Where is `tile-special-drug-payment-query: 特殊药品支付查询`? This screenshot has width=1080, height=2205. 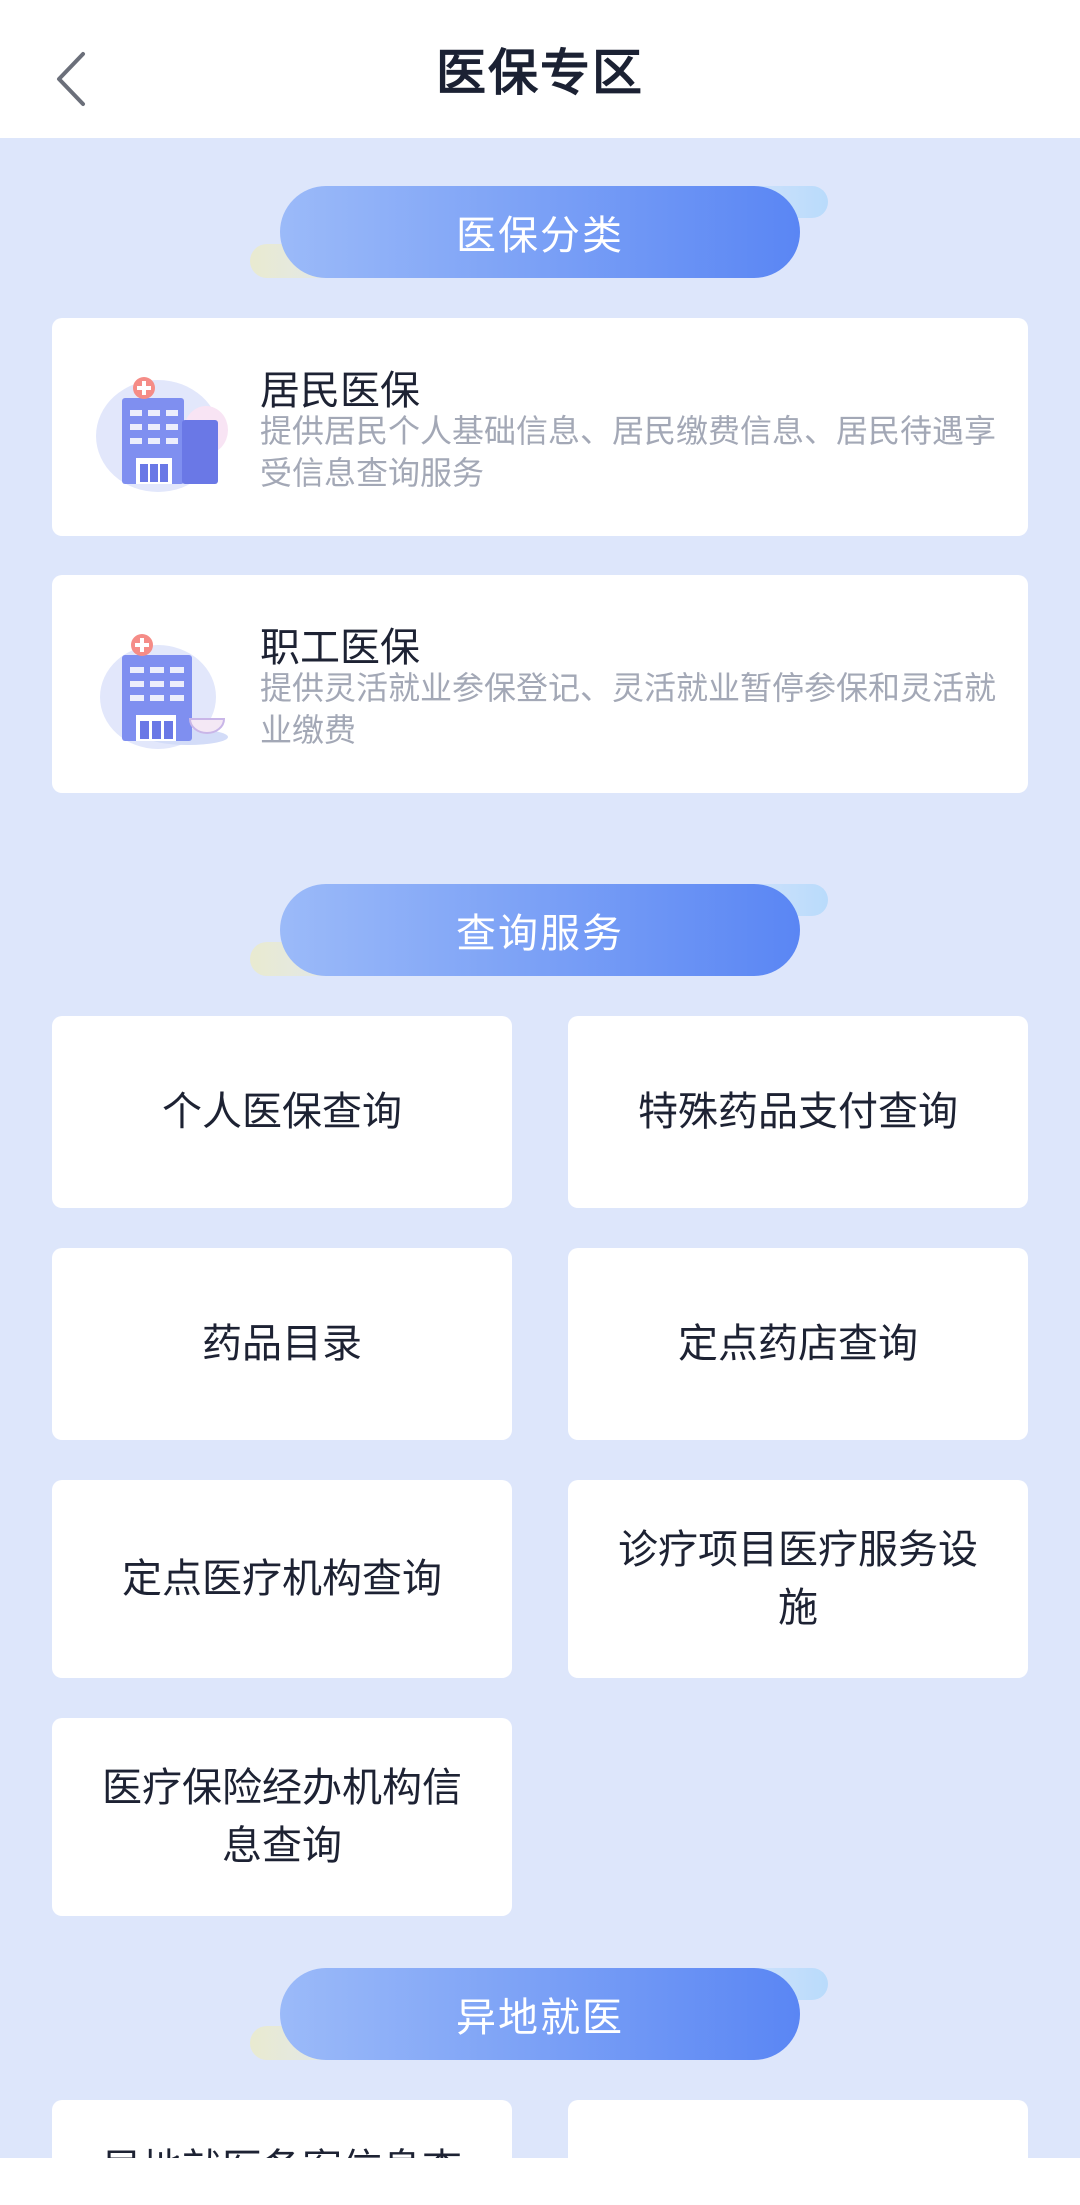
tile-special-drug-payment-query: 特殊药品支付查询 is located at coordinates (798, 1112).